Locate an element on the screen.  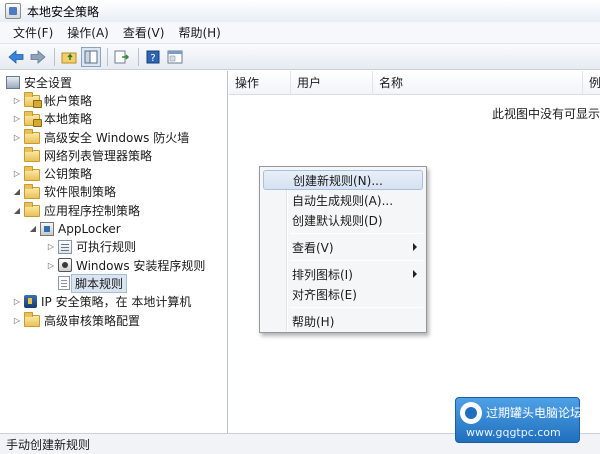
empty-view-message: 此视图中没有可显示 is located at coordinates (545, 114).